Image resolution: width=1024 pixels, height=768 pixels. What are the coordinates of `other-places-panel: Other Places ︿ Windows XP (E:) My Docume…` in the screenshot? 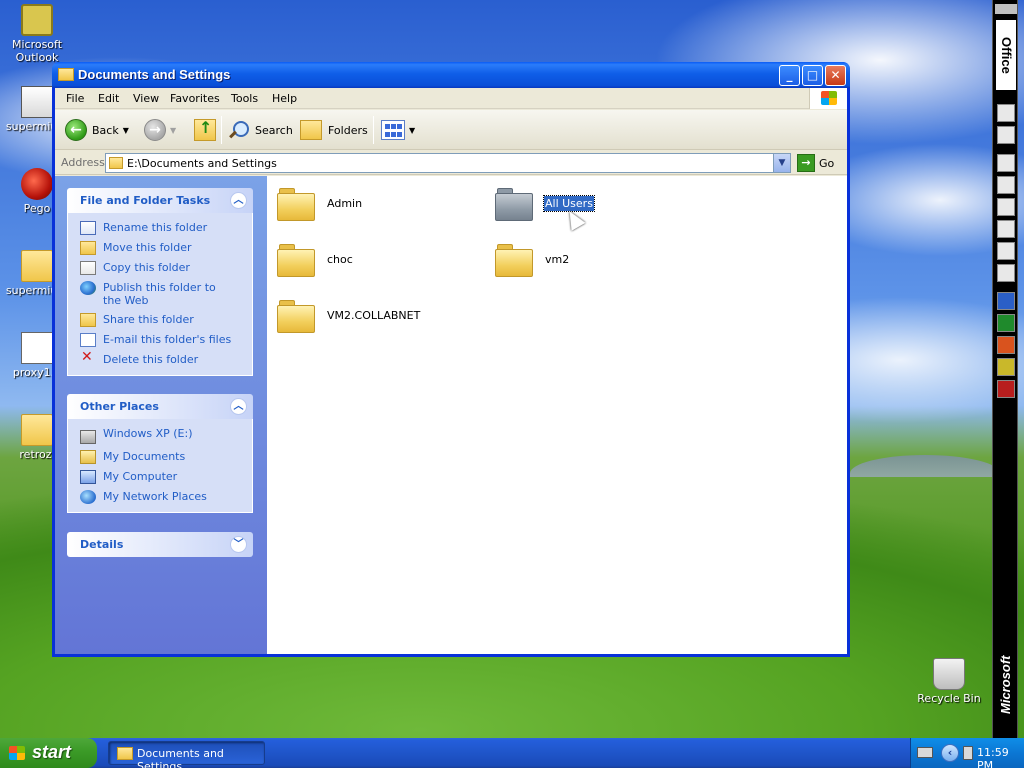 It's located at (160, 453).